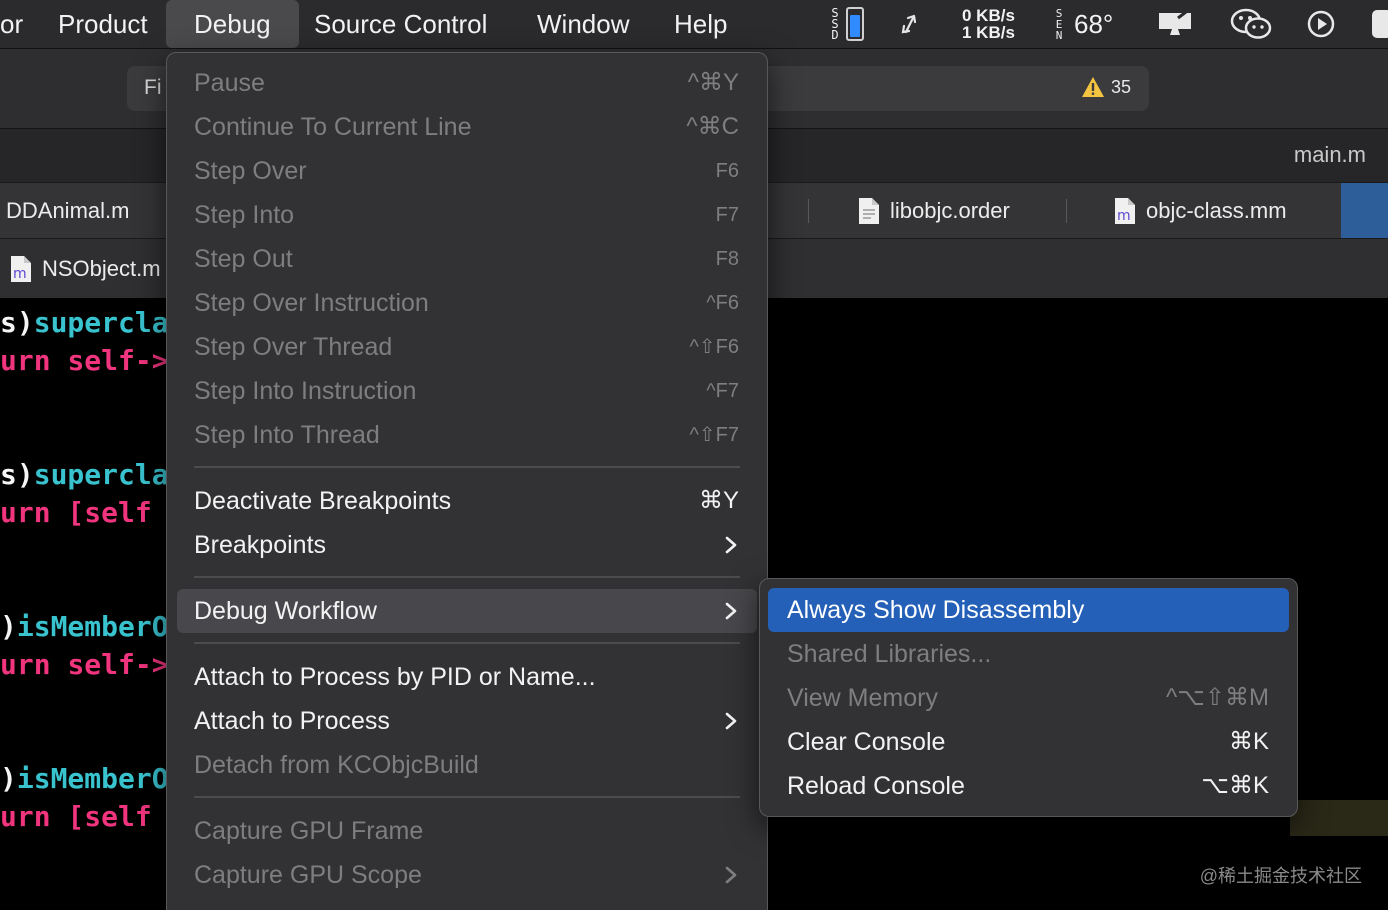 The image size is (1388, 910). I want to click on code-token: supercla, so click(101, 474).